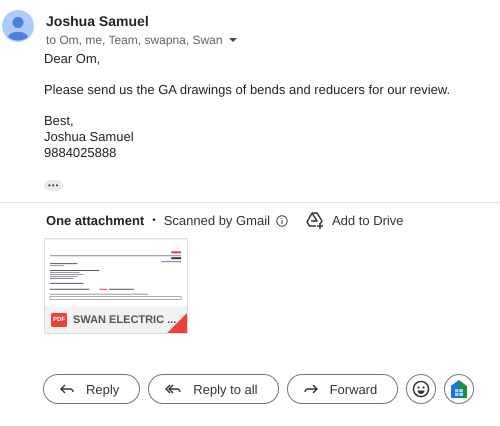  What do you see at coordinates (91, 389) in the screenshot?
I see `reply-button: Reply` at bounding box center [91, 389].